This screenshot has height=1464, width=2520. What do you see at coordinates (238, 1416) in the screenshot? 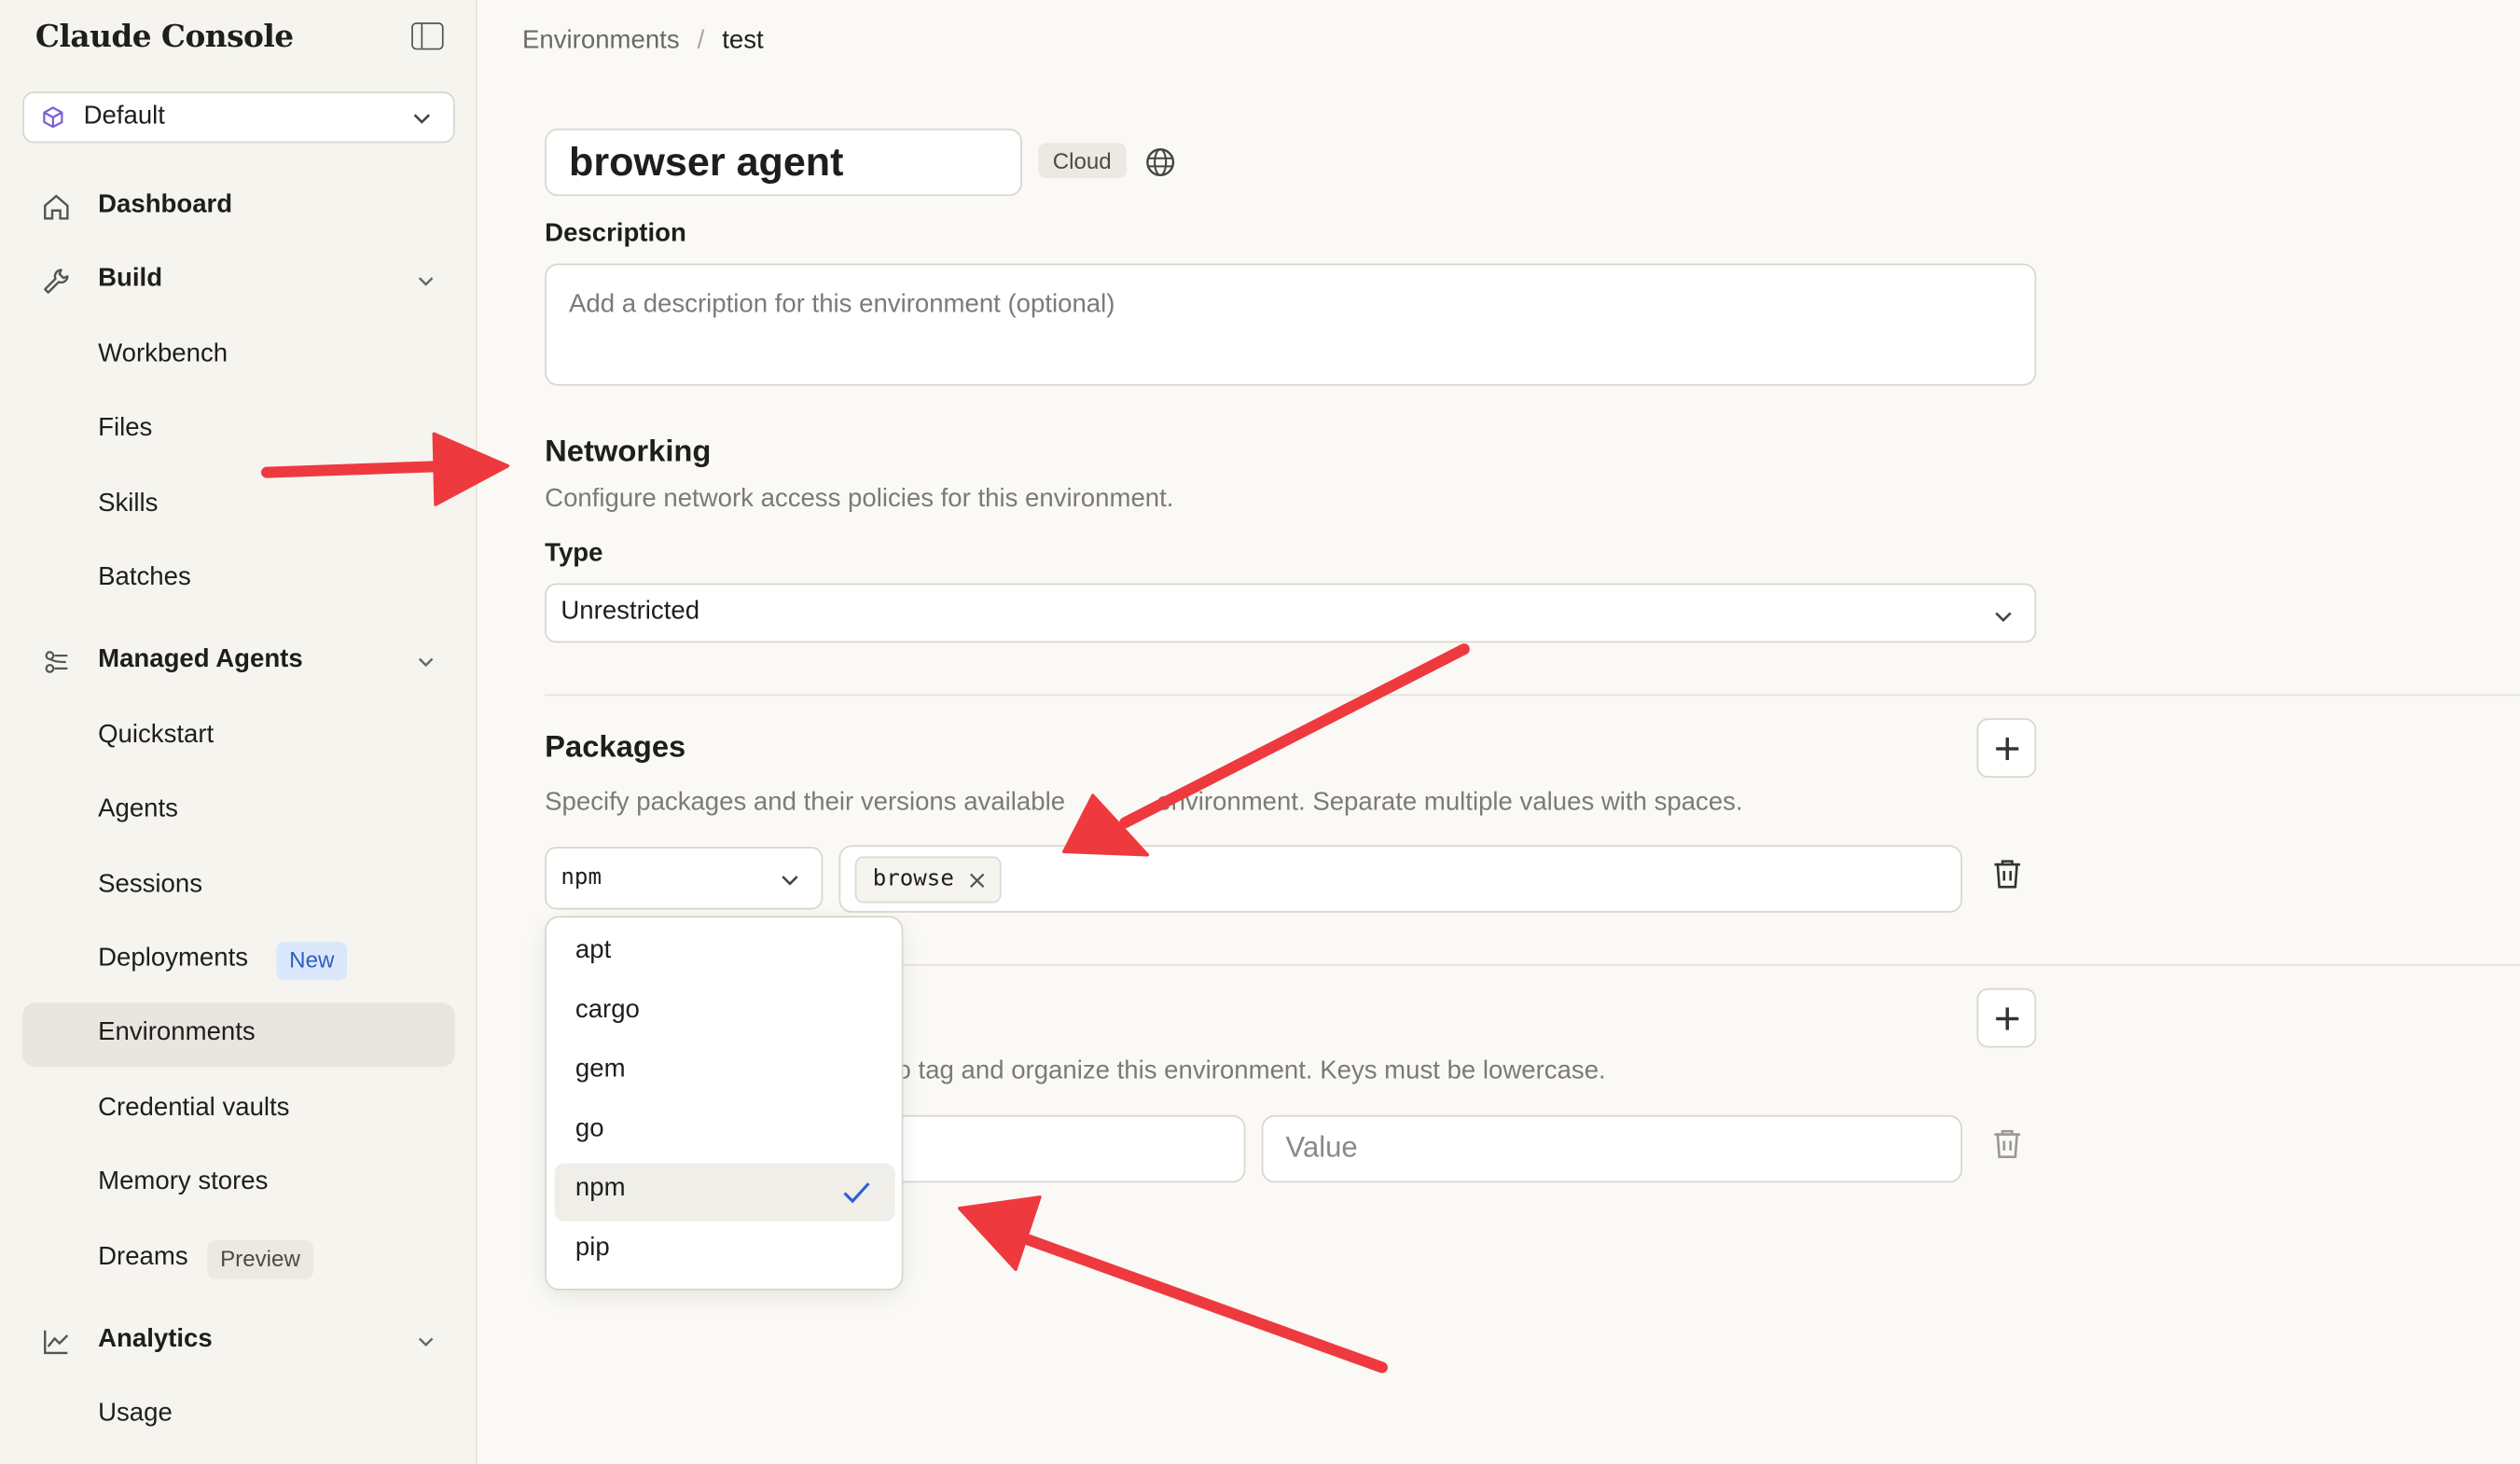
I see `nav-usage: Usage` at bounding box center [238, 1416].